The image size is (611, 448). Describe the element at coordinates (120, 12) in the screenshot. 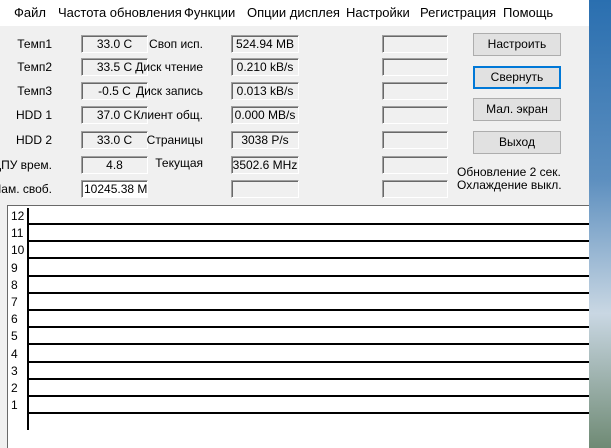

I see `menu-refresh-rate: Частота обновления` at that location.